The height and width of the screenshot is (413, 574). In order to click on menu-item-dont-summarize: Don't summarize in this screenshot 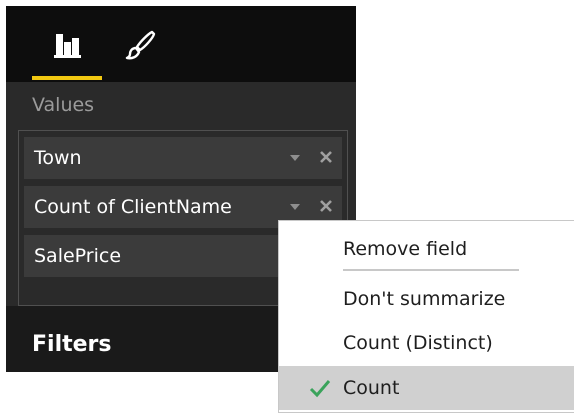, I will do `click(426, 299)`.